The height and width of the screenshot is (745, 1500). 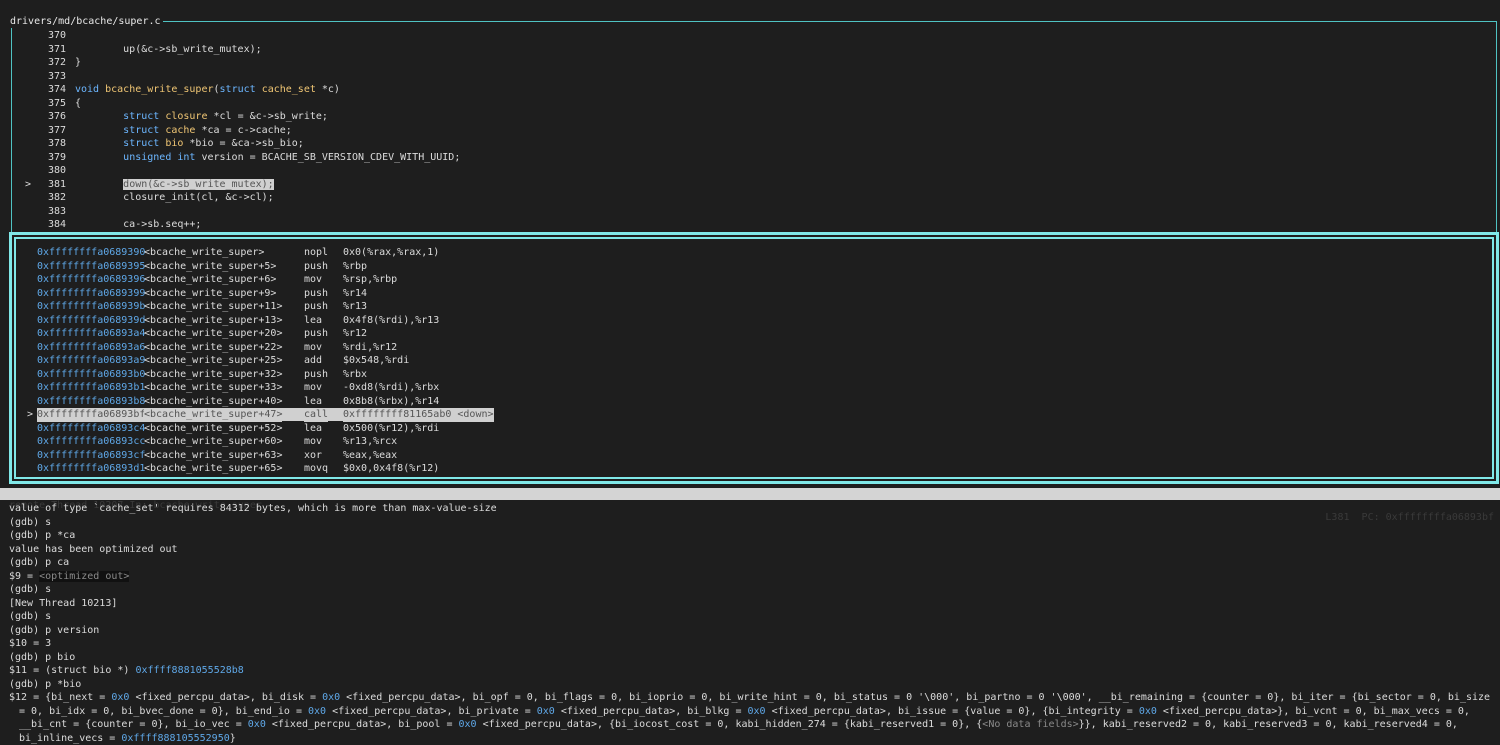 What do you see at coordinates (316, 468) in the screenshot?
I see `instruction-mnemonic: movq` at bounding box center [316, 468].